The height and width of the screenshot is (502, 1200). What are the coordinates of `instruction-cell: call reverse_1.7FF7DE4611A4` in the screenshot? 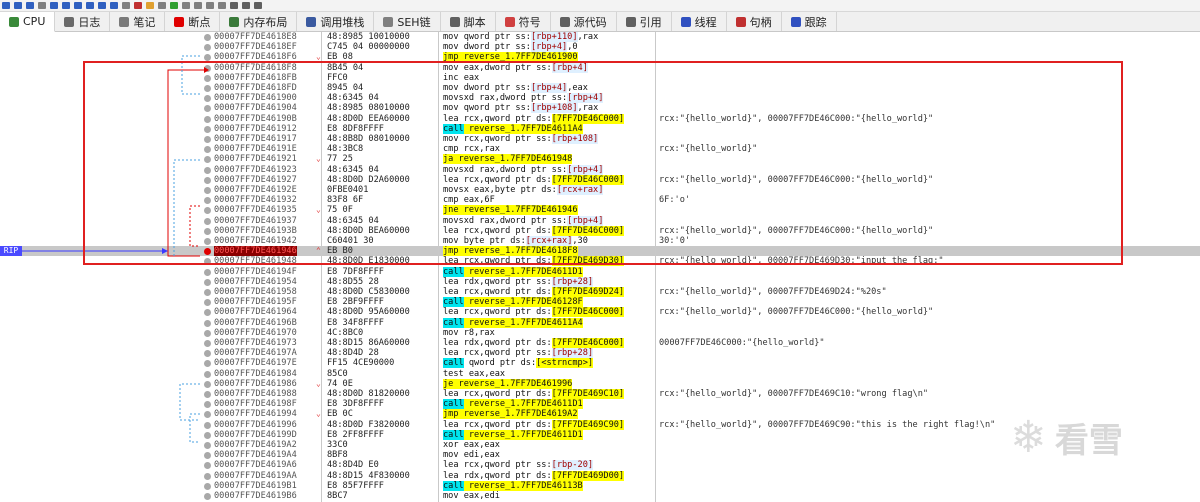 It's located at (513, 322).